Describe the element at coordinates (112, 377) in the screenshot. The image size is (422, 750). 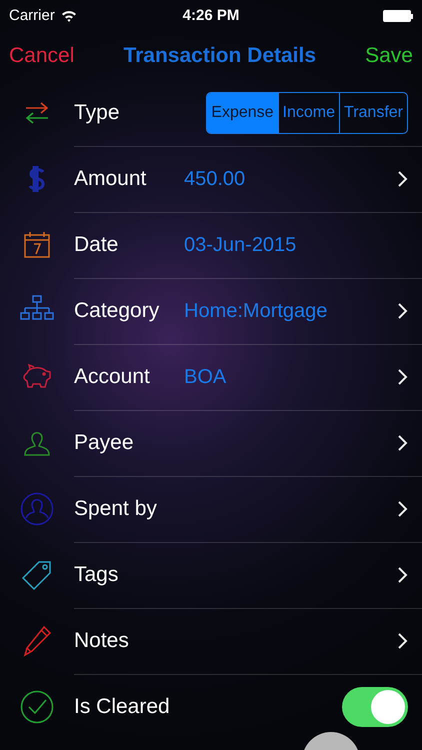
I see `field-label: Account` at that location.